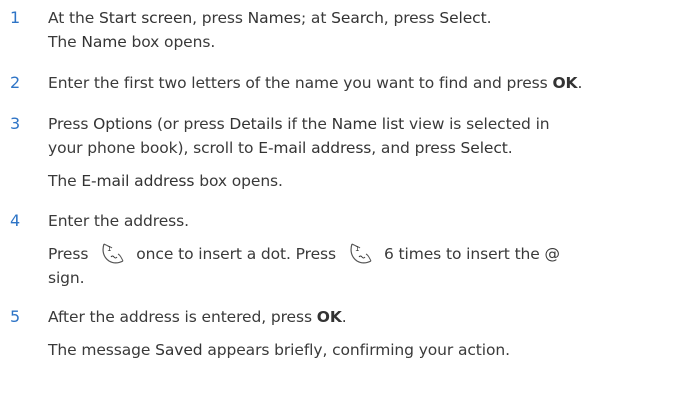 This screenshot has width=694, height=402. Describe the element at coordinates (274, 18) in the screenshot. I see `names-term: Names` at that location.